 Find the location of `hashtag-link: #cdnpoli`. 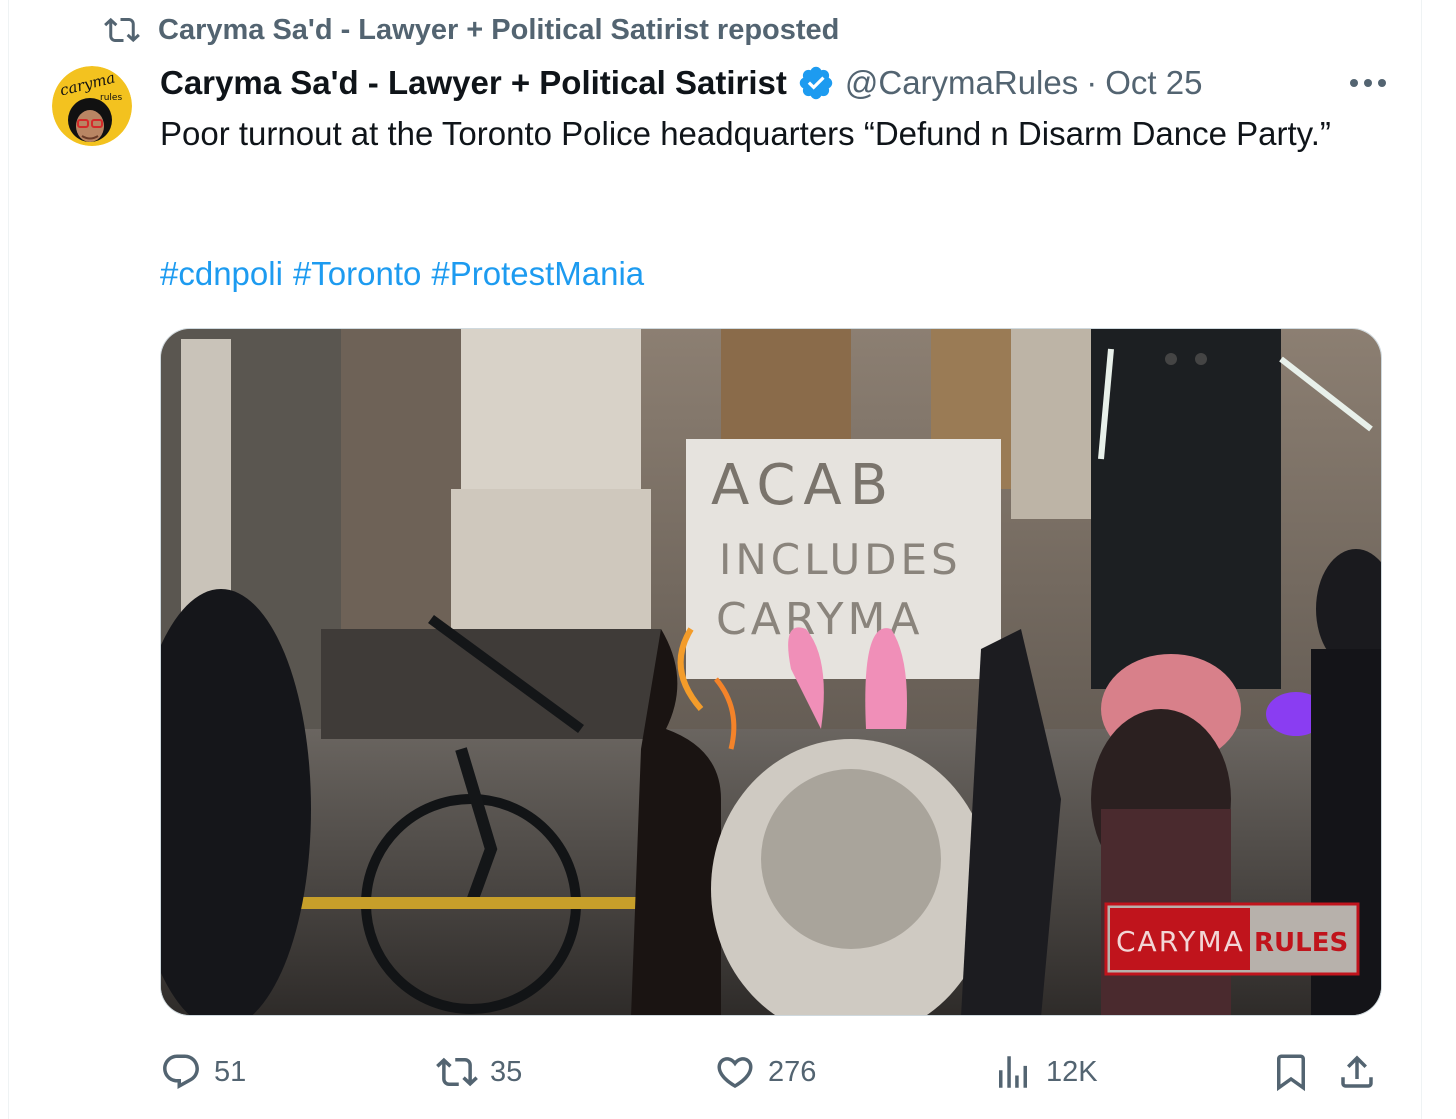

hashtag-link: #cdnpoli is located at coordinates (221, 273).